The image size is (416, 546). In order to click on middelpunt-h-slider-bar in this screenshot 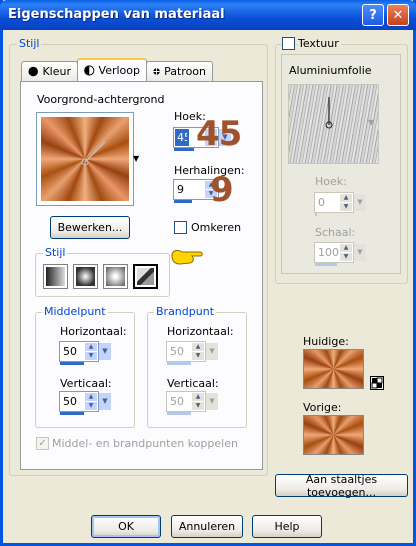, I will do `click(72, 363)`.